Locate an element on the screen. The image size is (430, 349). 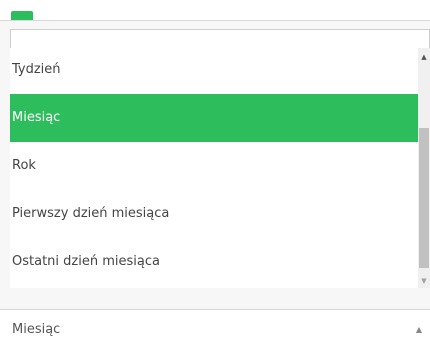
options-scrollbar: ▲ ▼ is located at coordinates (424, 168).